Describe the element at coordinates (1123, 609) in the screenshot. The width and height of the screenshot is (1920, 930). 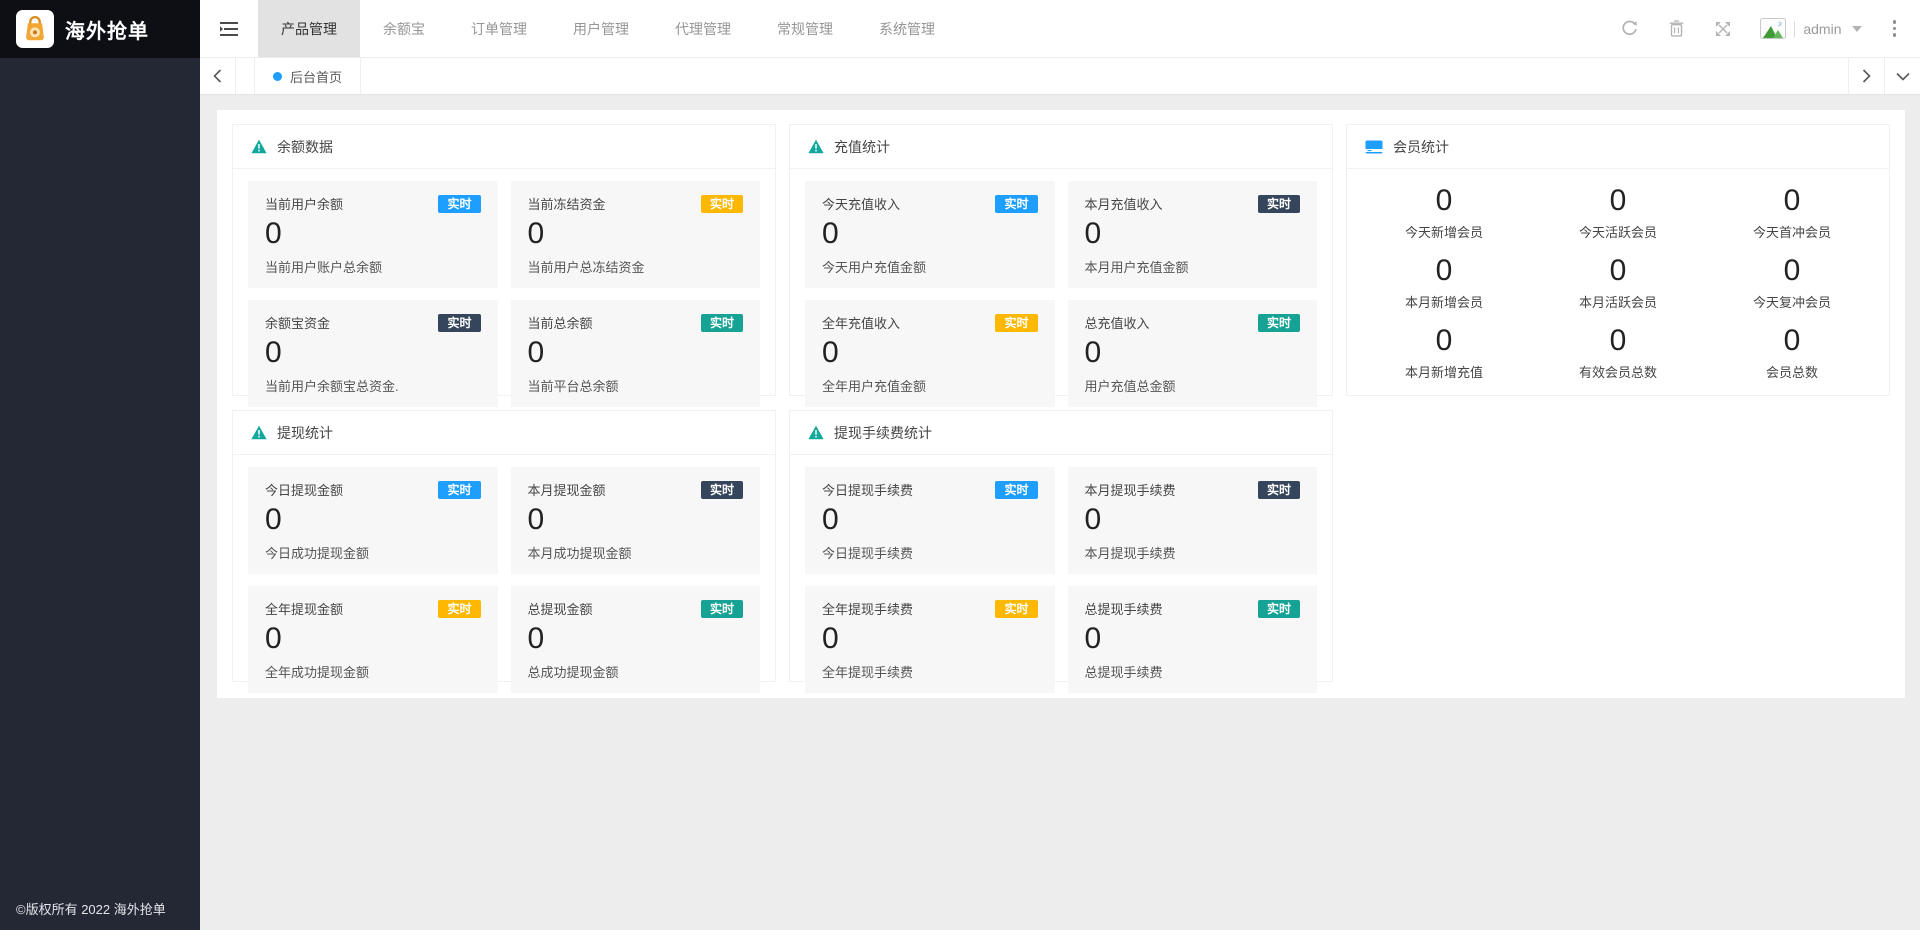
I see `stat-label: 总提现手续费` at that location.